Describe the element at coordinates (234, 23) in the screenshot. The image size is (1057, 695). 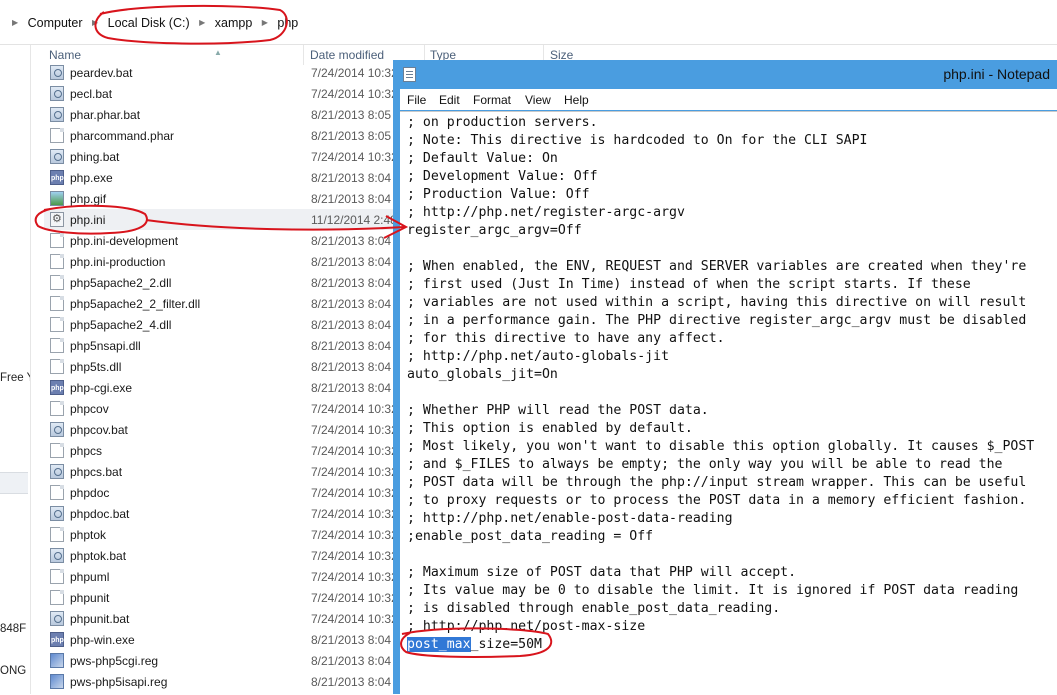
I see `breadcrumb-xampp: xampp` at that location.